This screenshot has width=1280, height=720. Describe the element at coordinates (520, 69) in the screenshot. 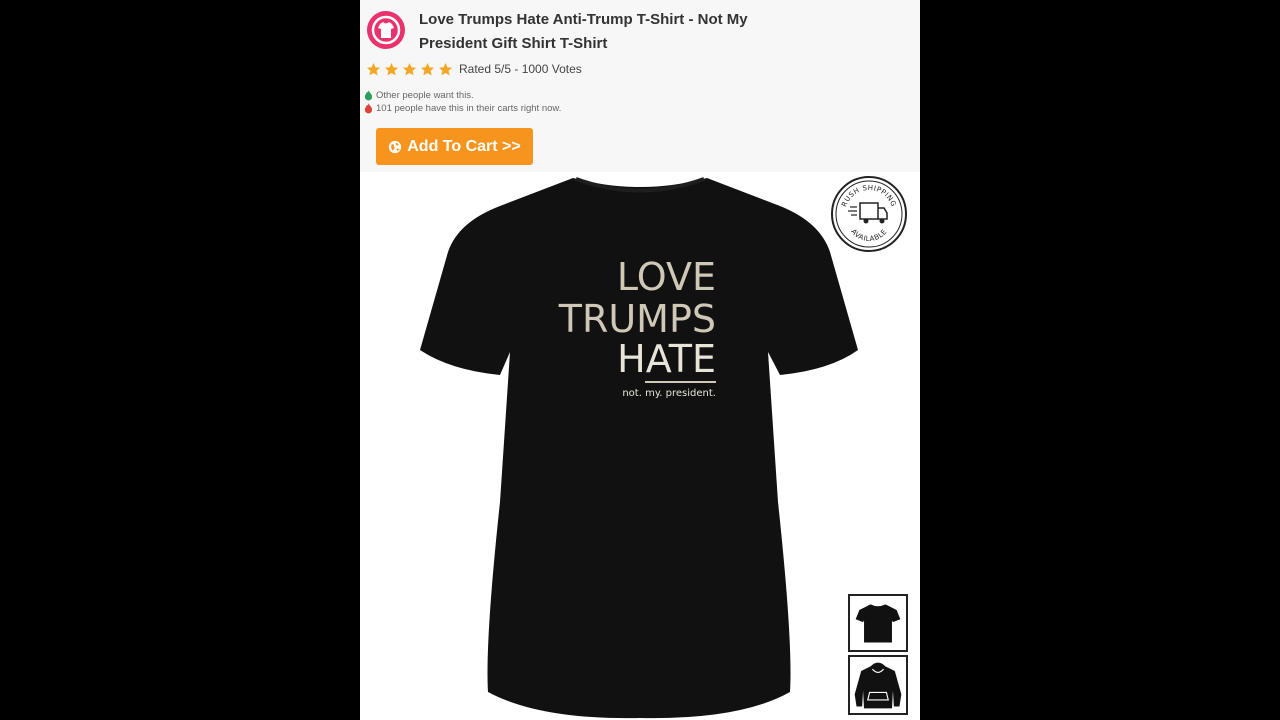

I see `rating-text: Rated 5/5 - 1000 Votes` at that location.